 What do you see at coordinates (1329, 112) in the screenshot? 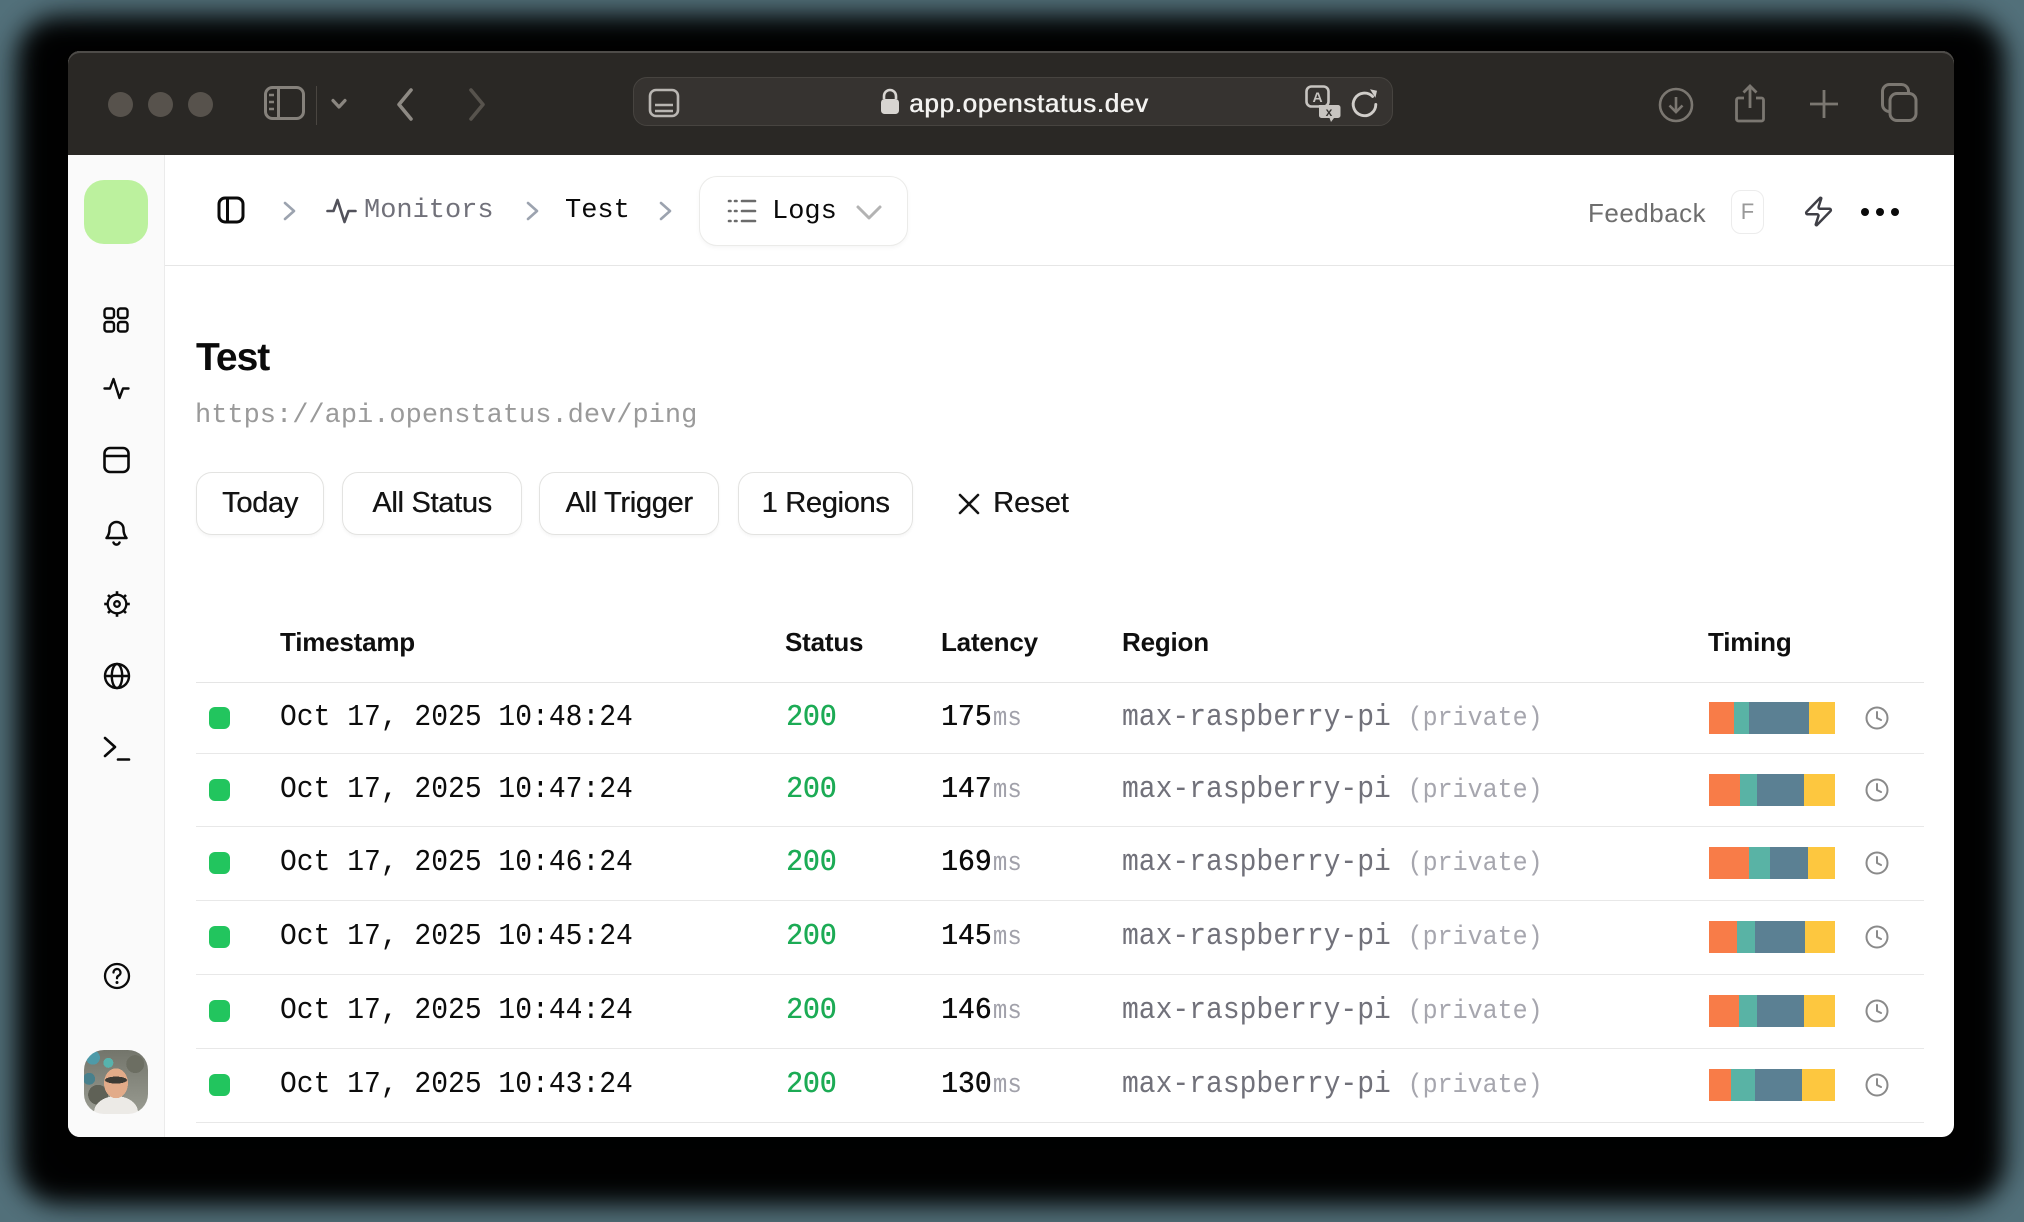
I see `svg-text: x` at bounding box center [1329, 112].